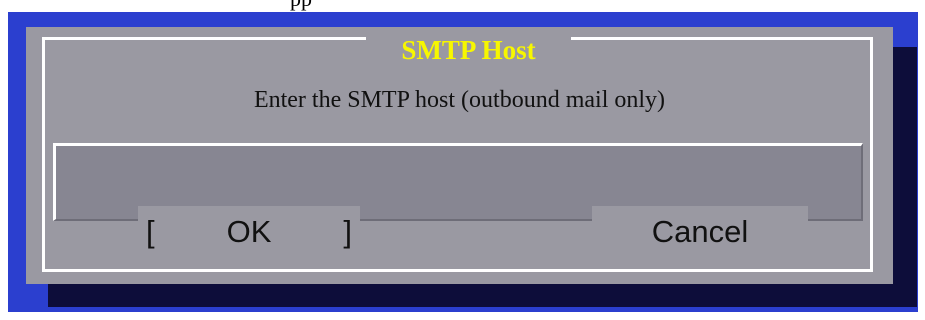 The width and height of the screenshot is (925, 320). What do you see at coordinates (462, 6) in the screenshot?
I see `top-strip: pp` at bounding box center [462, 6].